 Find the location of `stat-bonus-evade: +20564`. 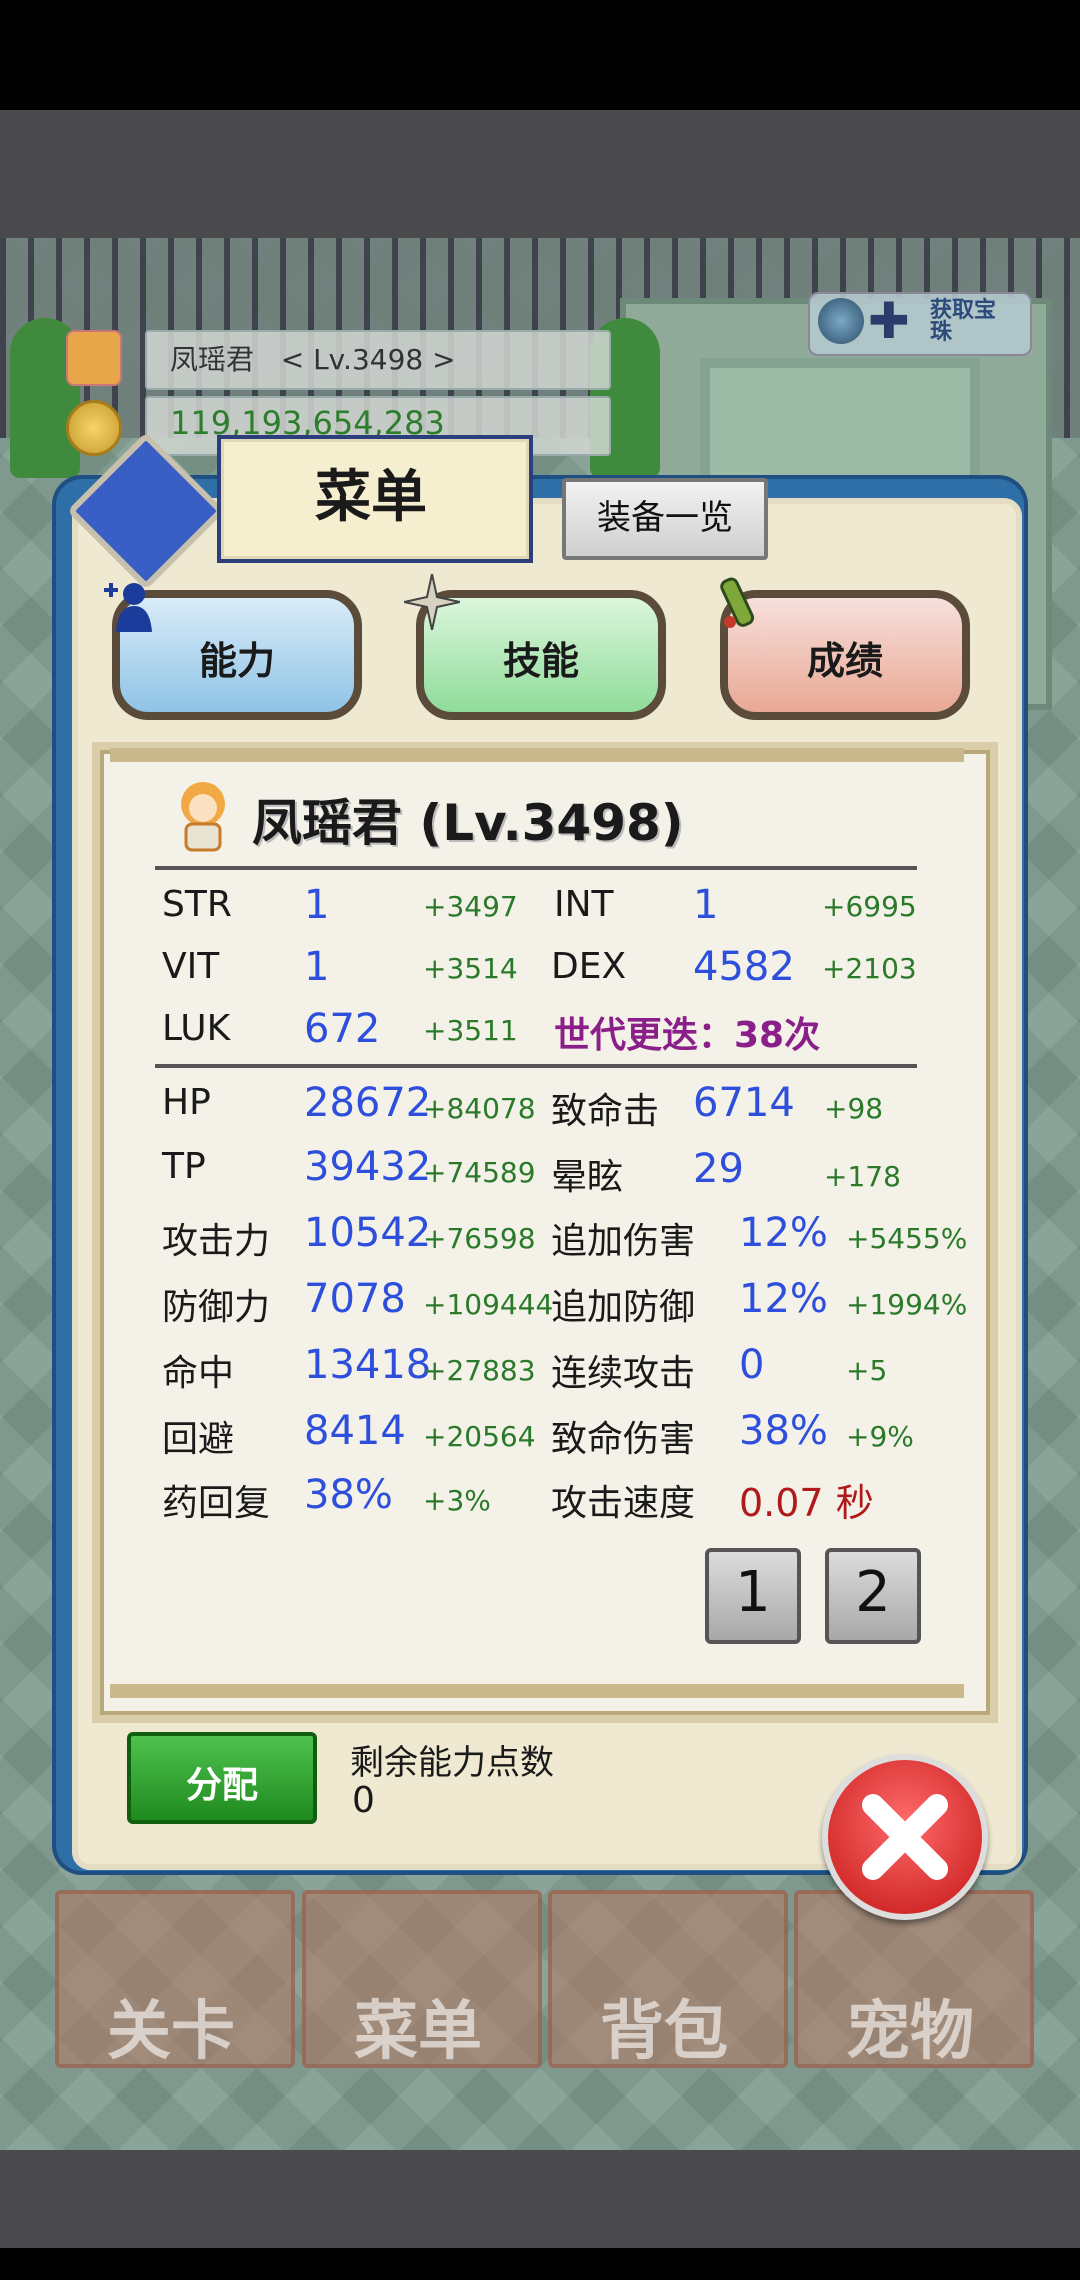

stat-bonus-evade: +20564 is located at coordinates (479, 1436).